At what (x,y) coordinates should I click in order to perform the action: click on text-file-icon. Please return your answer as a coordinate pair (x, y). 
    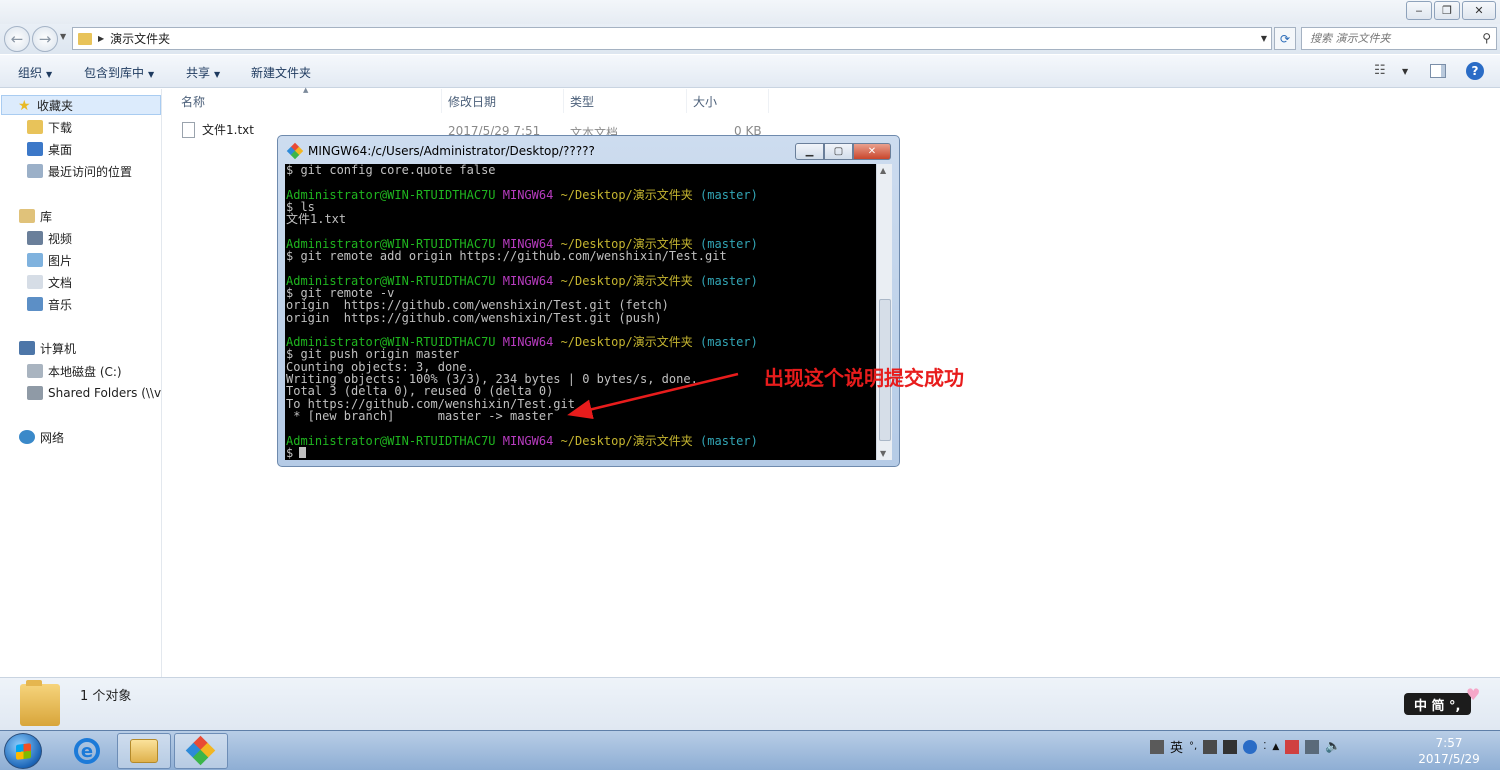
    Looking at the image, I should click on (188, 129).